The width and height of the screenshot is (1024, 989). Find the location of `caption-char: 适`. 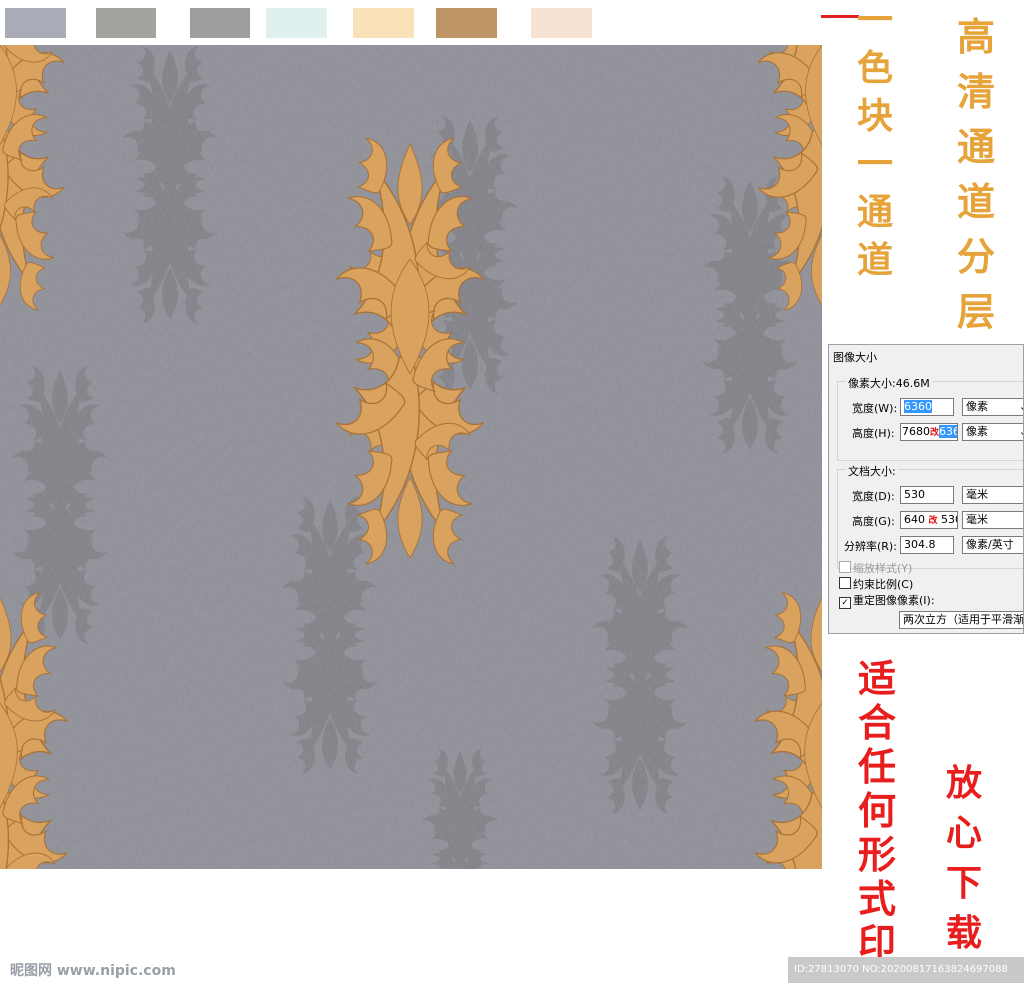

caption-char: 适 is located at coordinates (877, 678).